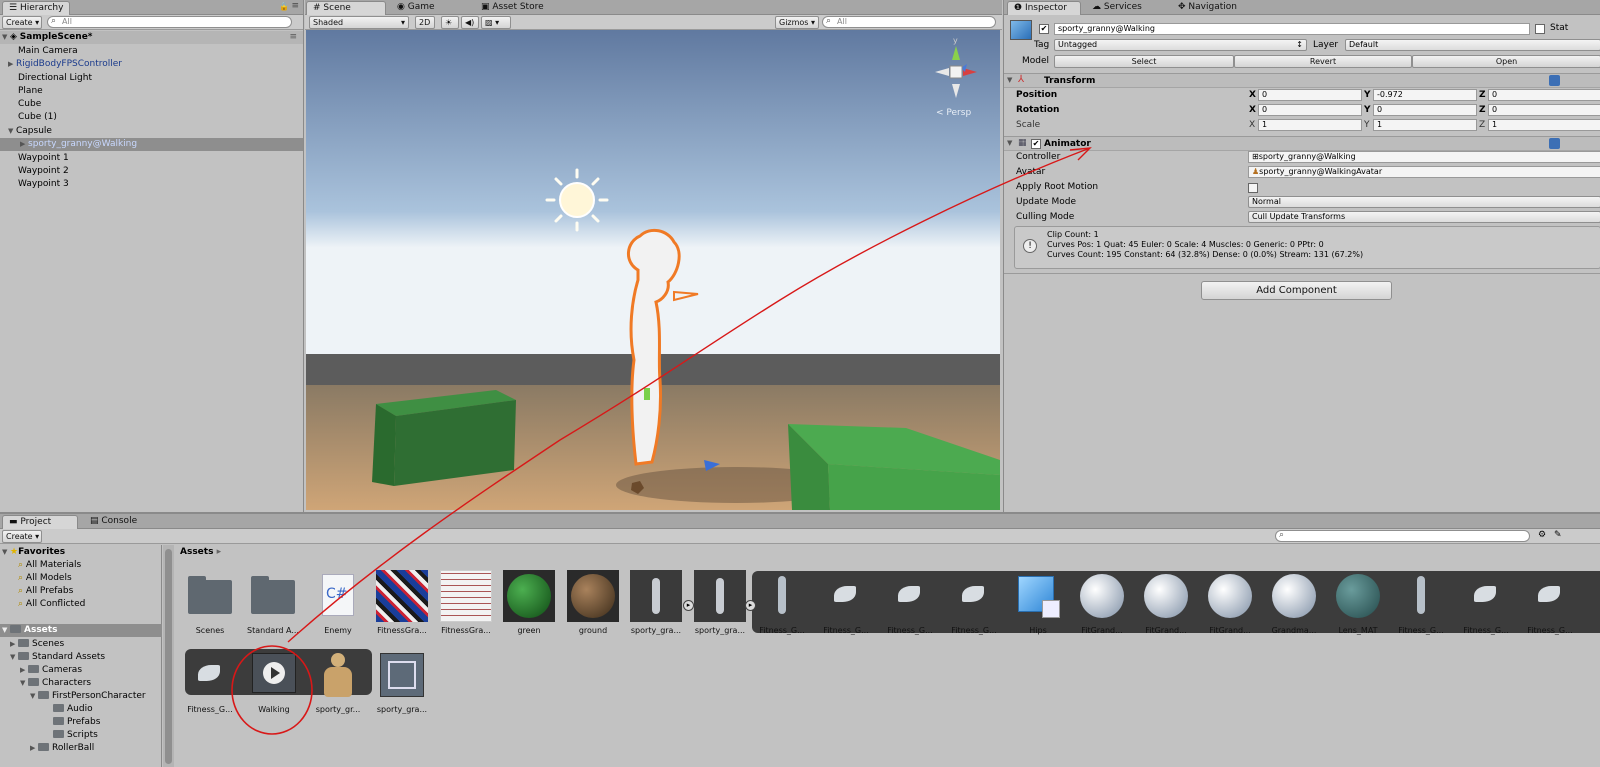 The height and width of the screenshot is (767, 1600). Describe the element at coordinates (450, 22) in the screenshot. I see `lighting-toggle: ☀` at that location.